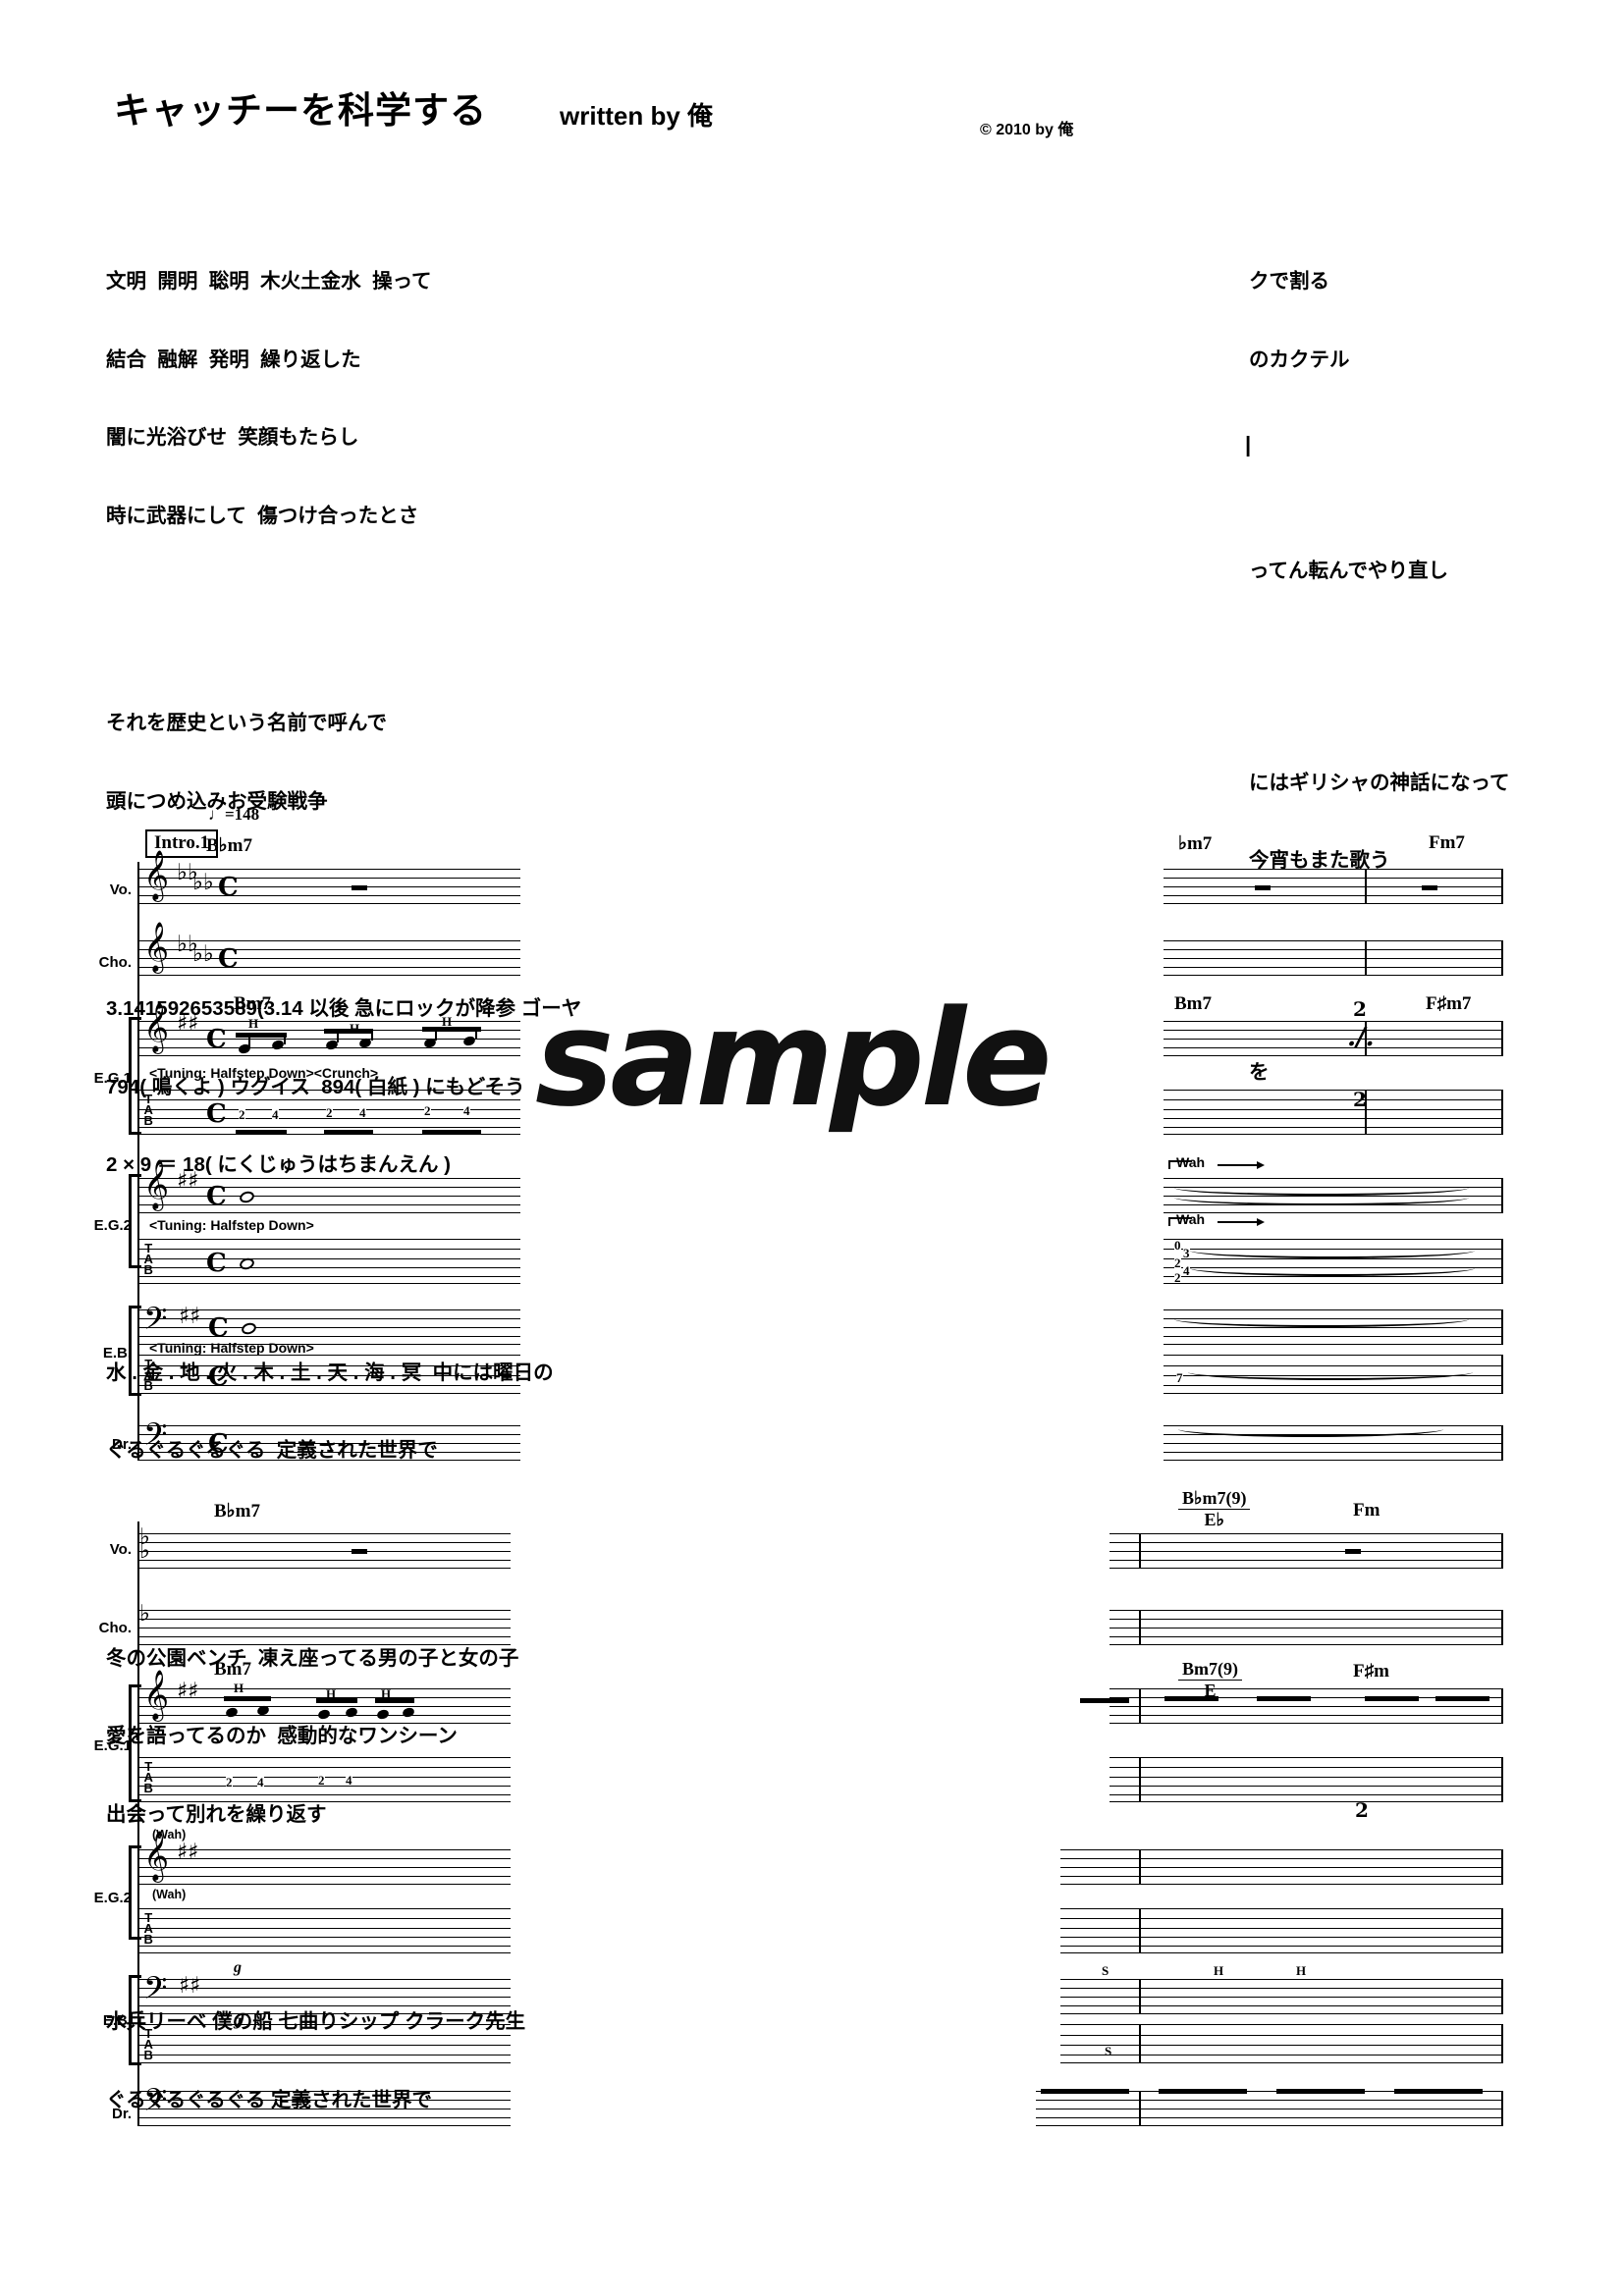 This screenshot has width=1624, height=2296. What do you see at coordinates (231, 1225) in the screenshot?
I see `tuning-annotation-eg2: <Tuning: Halfstep Down>` at bounding box center [231, 1225].